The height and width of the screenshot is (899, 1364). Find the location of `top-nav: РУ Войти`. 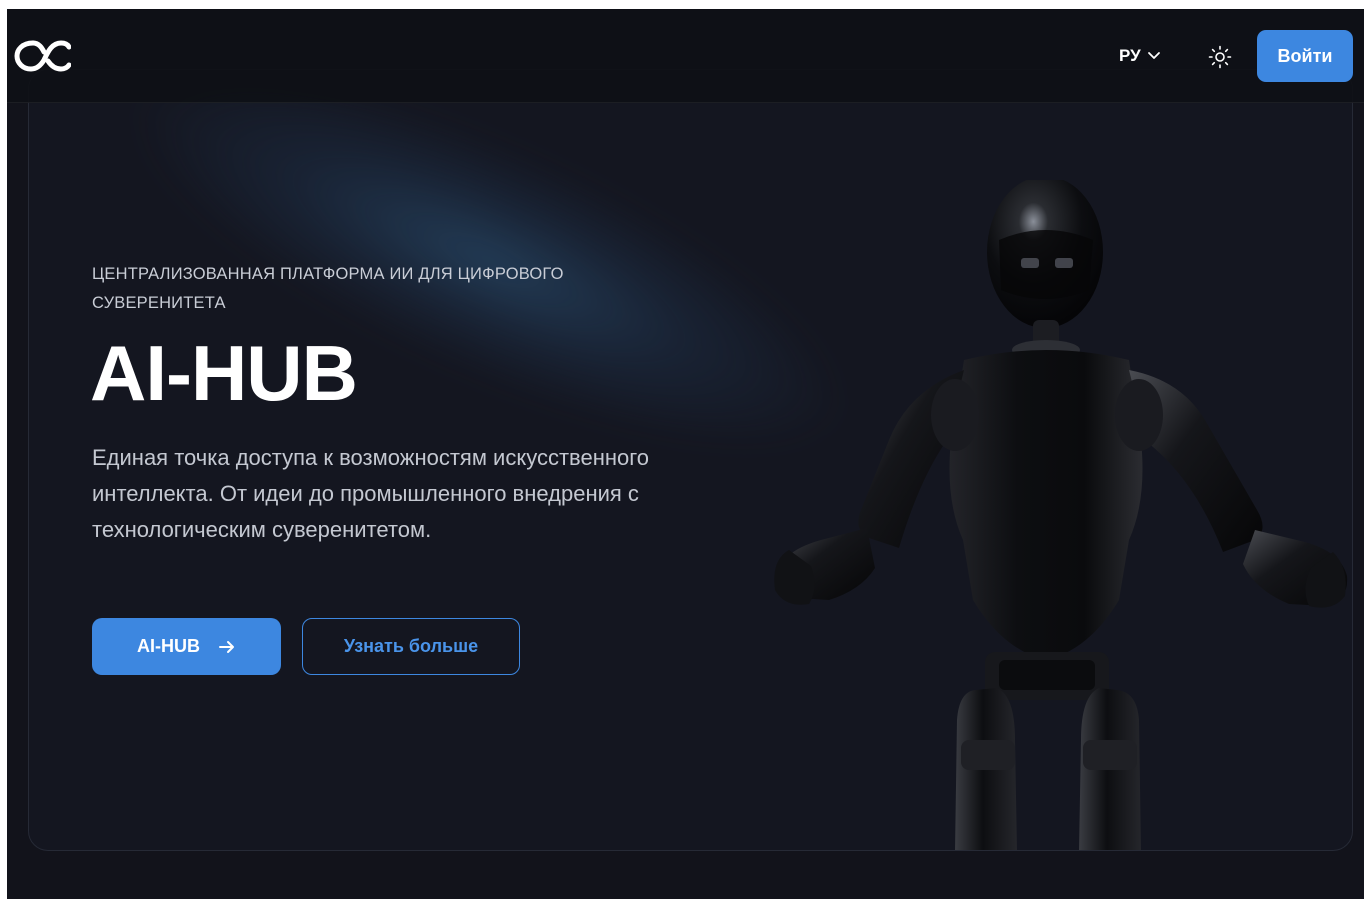

top-nav: РУ Войти is located at coordinates (685, 56).